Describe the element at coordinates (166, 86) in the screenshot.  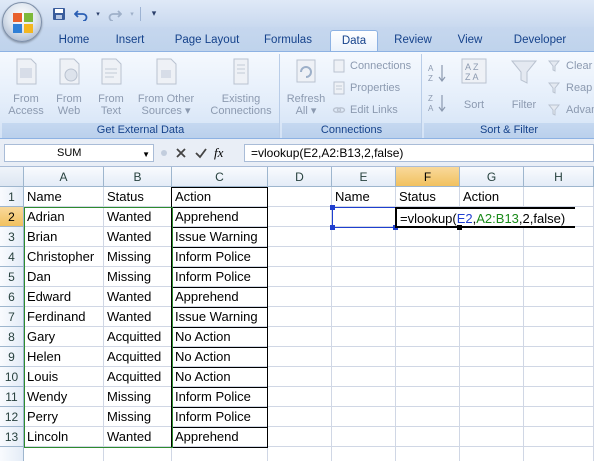
I see `from-other-sources-button: From Other Sources ▾` at that location.